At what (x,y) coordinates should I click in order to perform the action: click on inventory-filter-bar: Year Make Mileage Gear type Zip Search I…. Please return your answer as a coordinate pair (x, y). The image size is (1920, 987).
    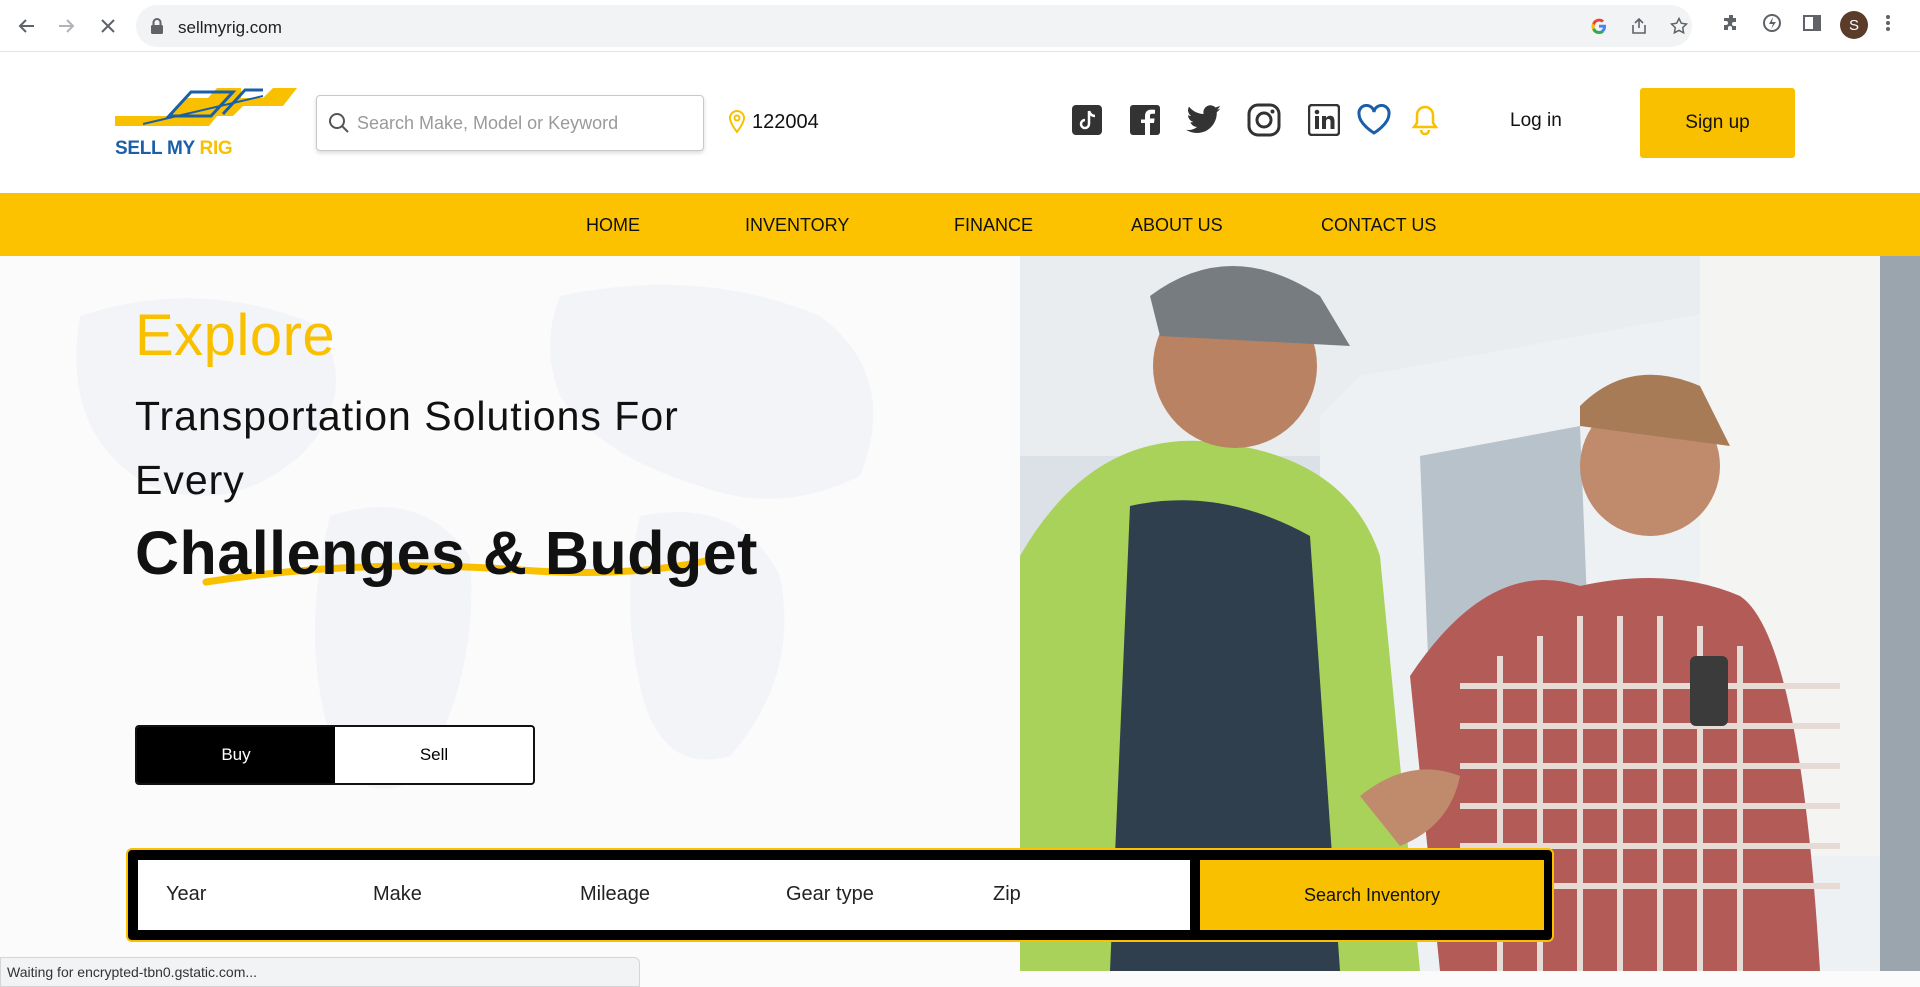
    Looking at the image, I should click on (840, 895).